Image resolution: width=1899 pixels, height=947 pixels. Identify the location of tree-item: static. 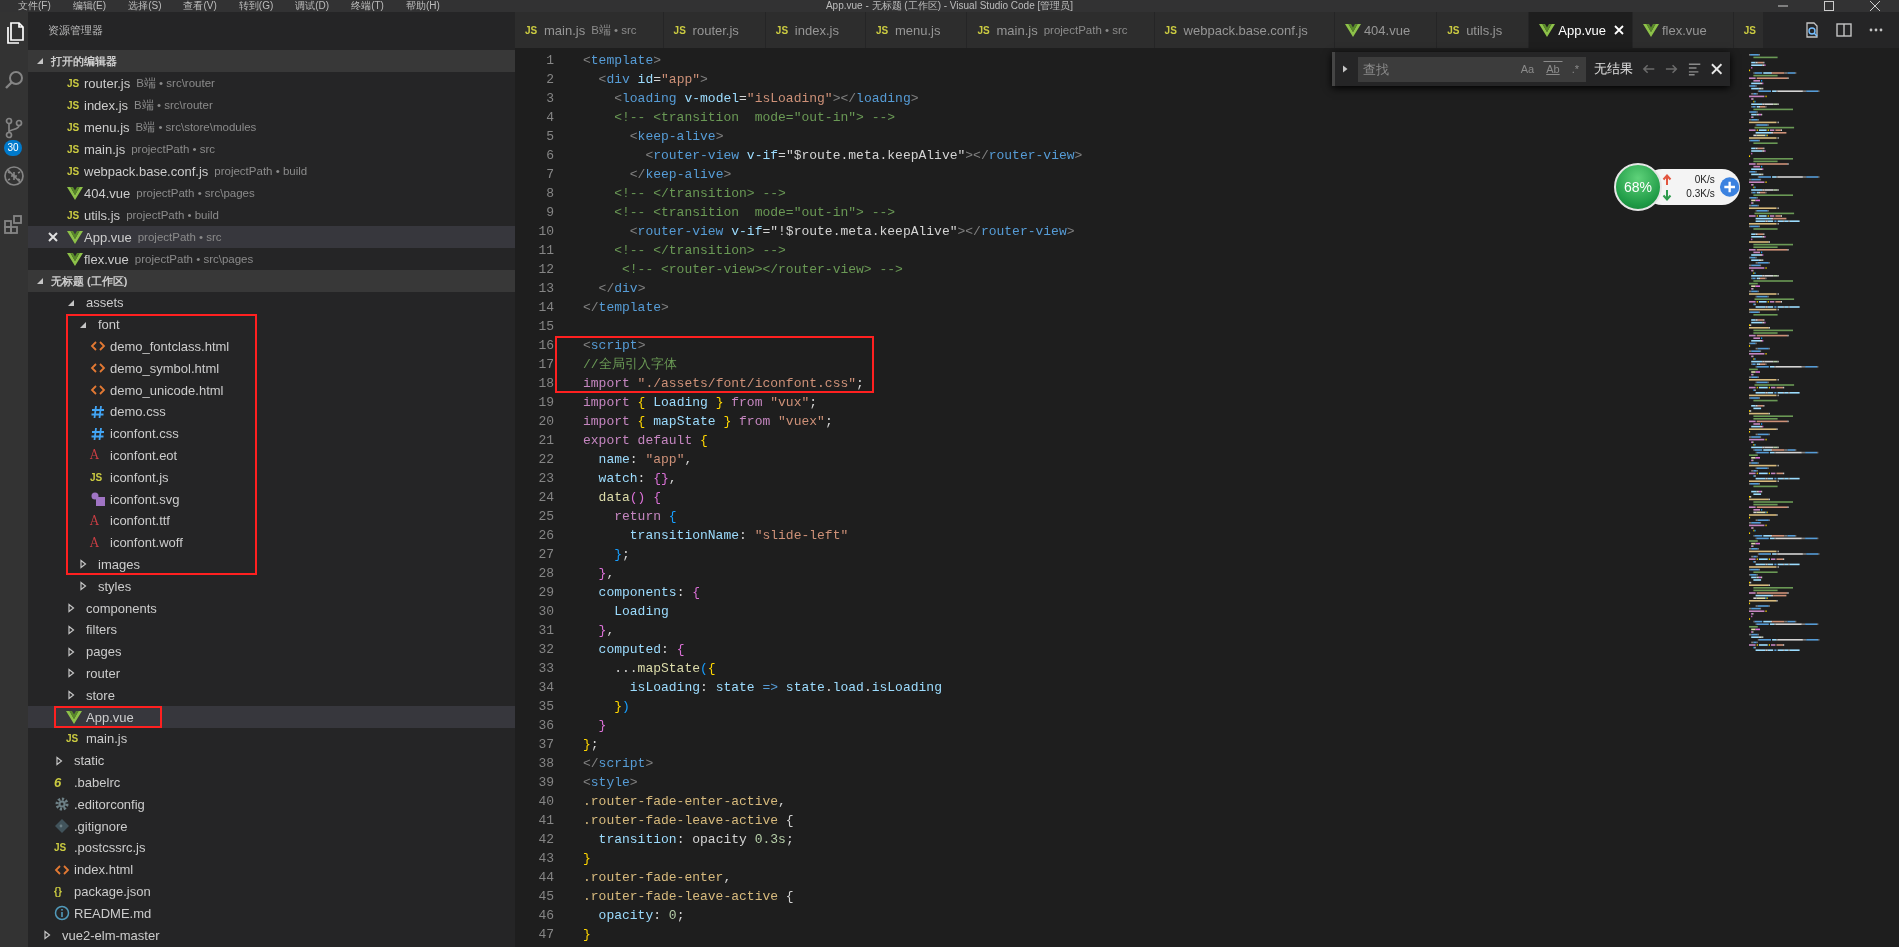
(271, 760).